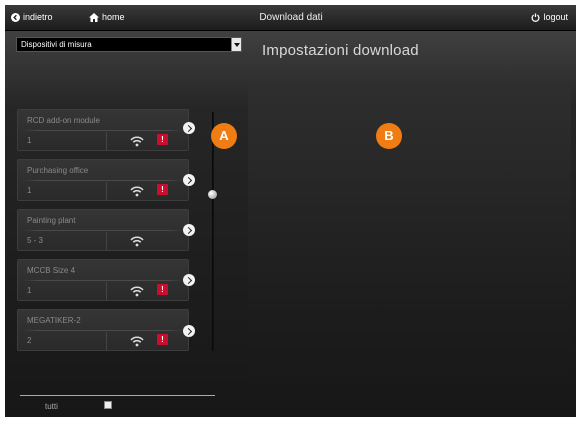 Image resolution: width=581 pixels, height=422 pixels. What do you see at coordinates (38, 17) in the screenshot?
I see `back-label: indietro` at bounding box center [38, 17].